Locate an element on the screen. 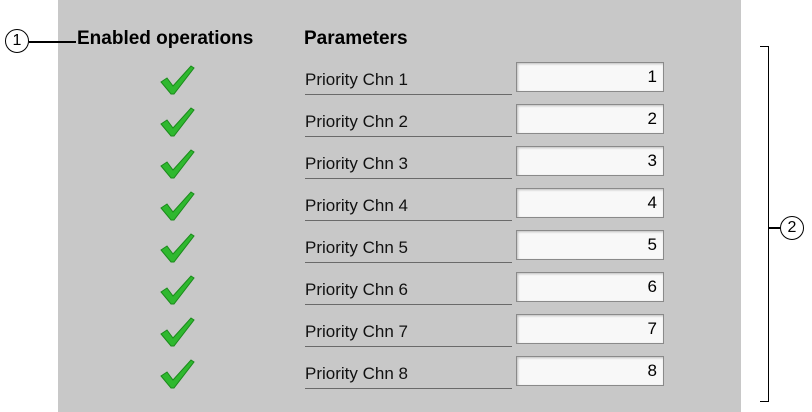 Image resolution: width=812 pixels, height=412 pixels. parameter-label: Priority Chn 1 is located at coordinates (408, 82).